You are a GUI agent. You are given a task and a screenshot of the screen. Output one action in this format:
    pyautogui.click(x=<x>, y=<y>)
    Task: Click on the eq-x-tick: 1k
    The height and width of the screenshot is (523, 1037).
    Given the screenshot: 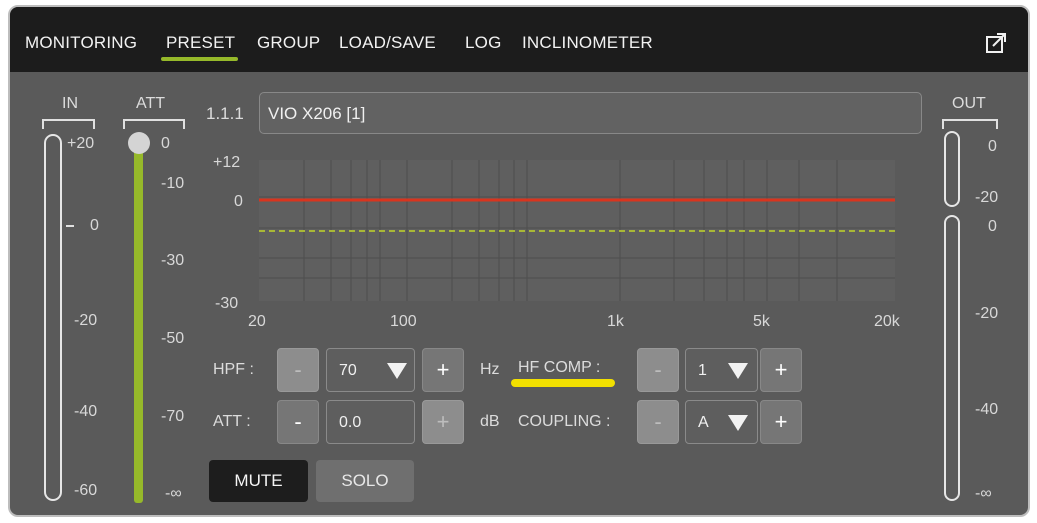 What is the action you would take?
    pyautogui.click(x=615, y=321)
    